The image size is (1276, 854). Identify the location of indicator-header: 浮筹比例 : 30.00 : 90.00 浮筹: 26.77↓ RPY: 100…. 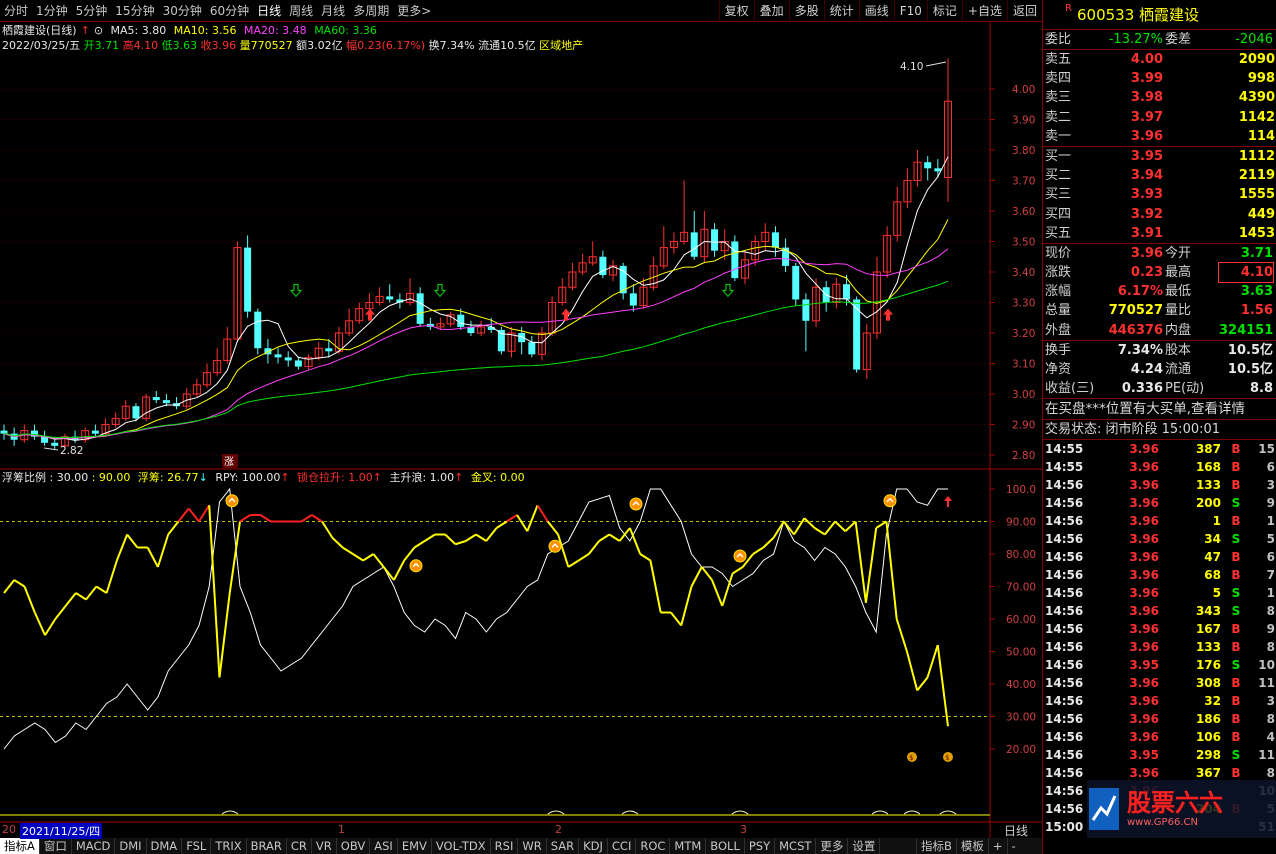
(265, 478).